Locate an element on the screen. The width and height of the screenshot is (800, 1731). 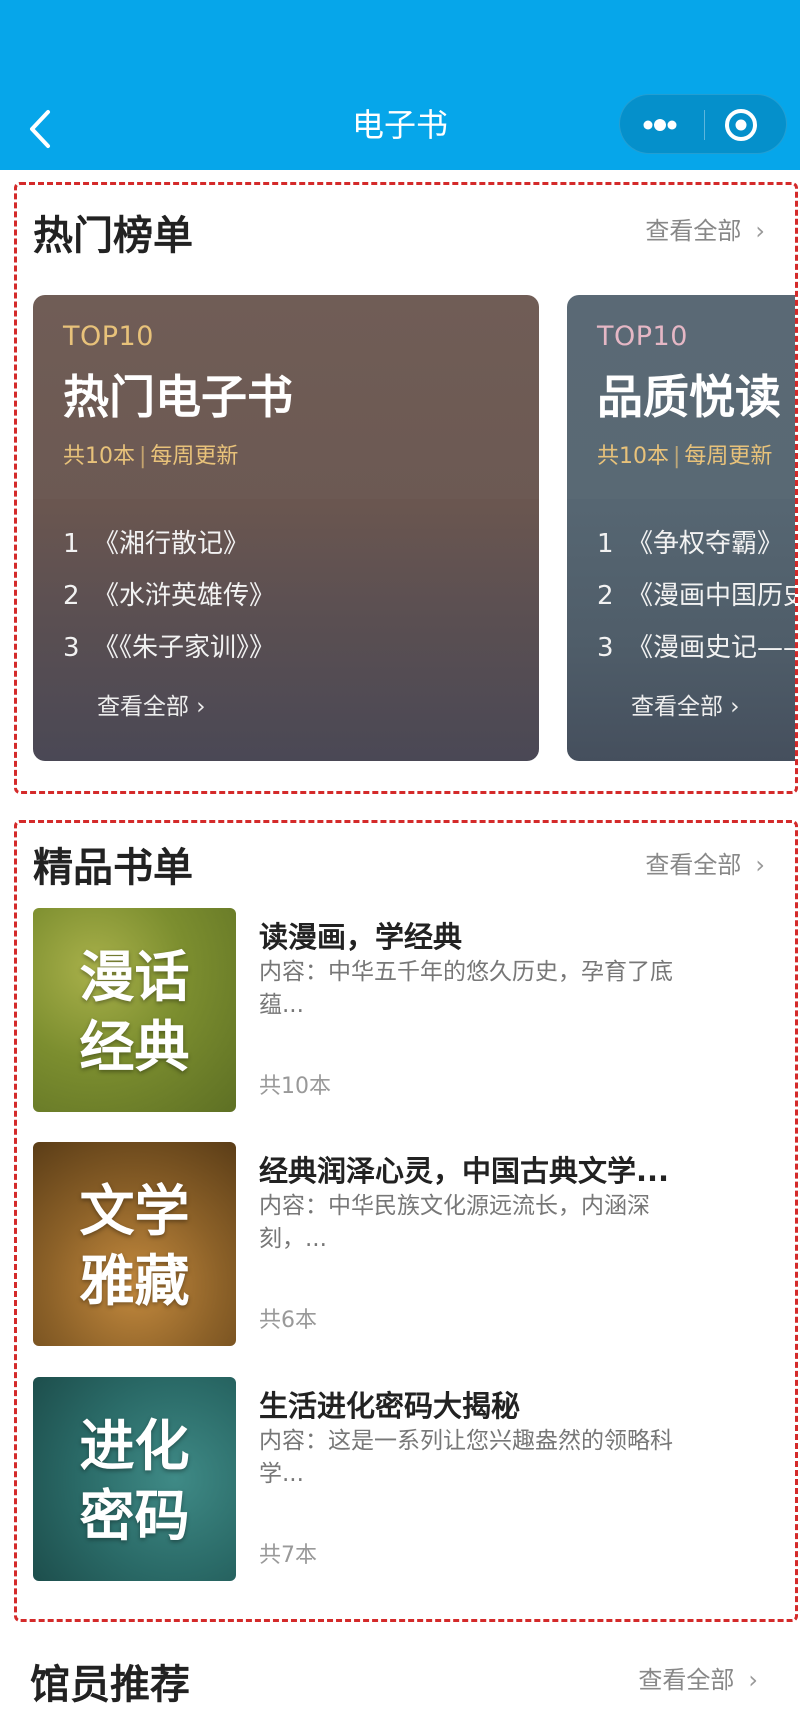
booklist-count: 共7本 is located at coordinates (288, 1555).